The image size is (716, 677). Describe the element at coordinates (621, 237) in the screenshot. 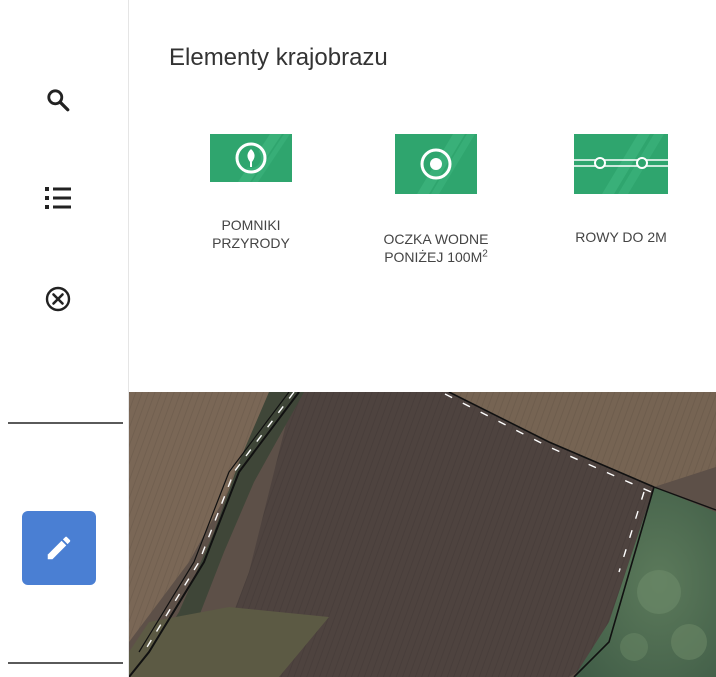

I see `item-label: ROWY DO 2M` at that location.